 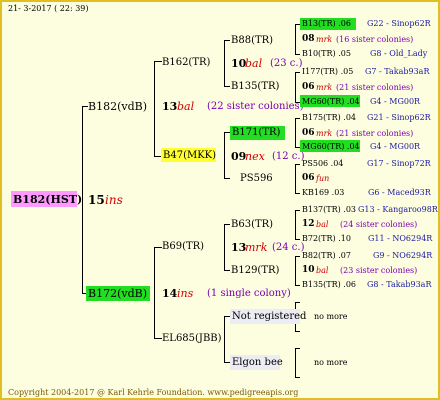 I want to click on gen4-queen-id: I177(TR) .05, so click(x=327, y=72).